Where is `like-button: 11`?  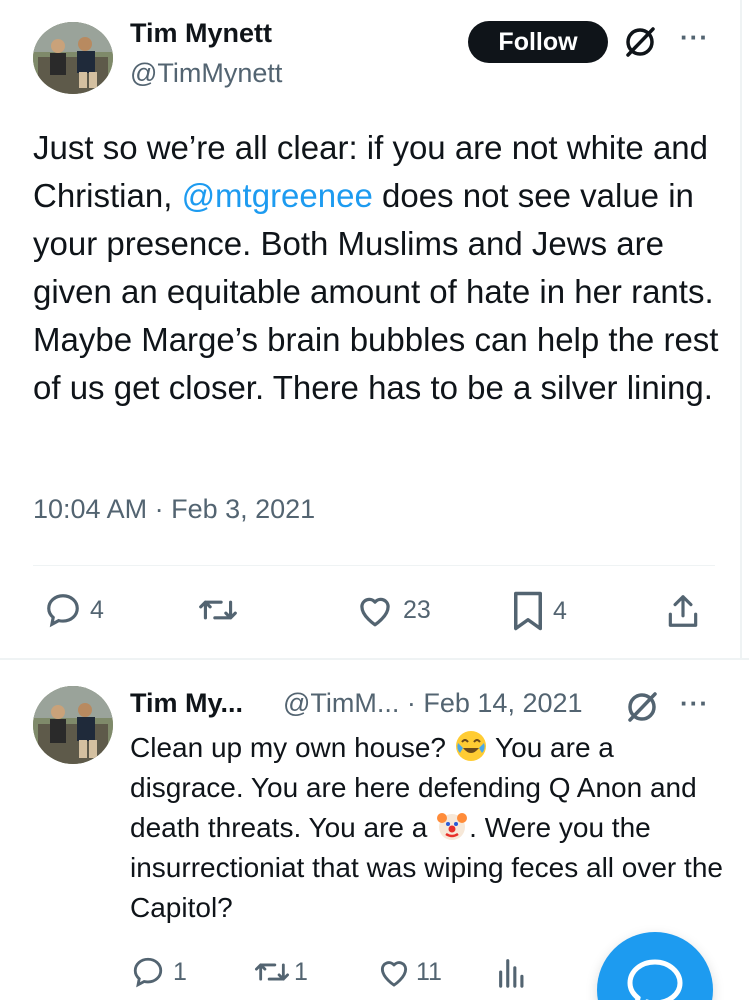
like-button: 11 is located at coordinates (409, 972).